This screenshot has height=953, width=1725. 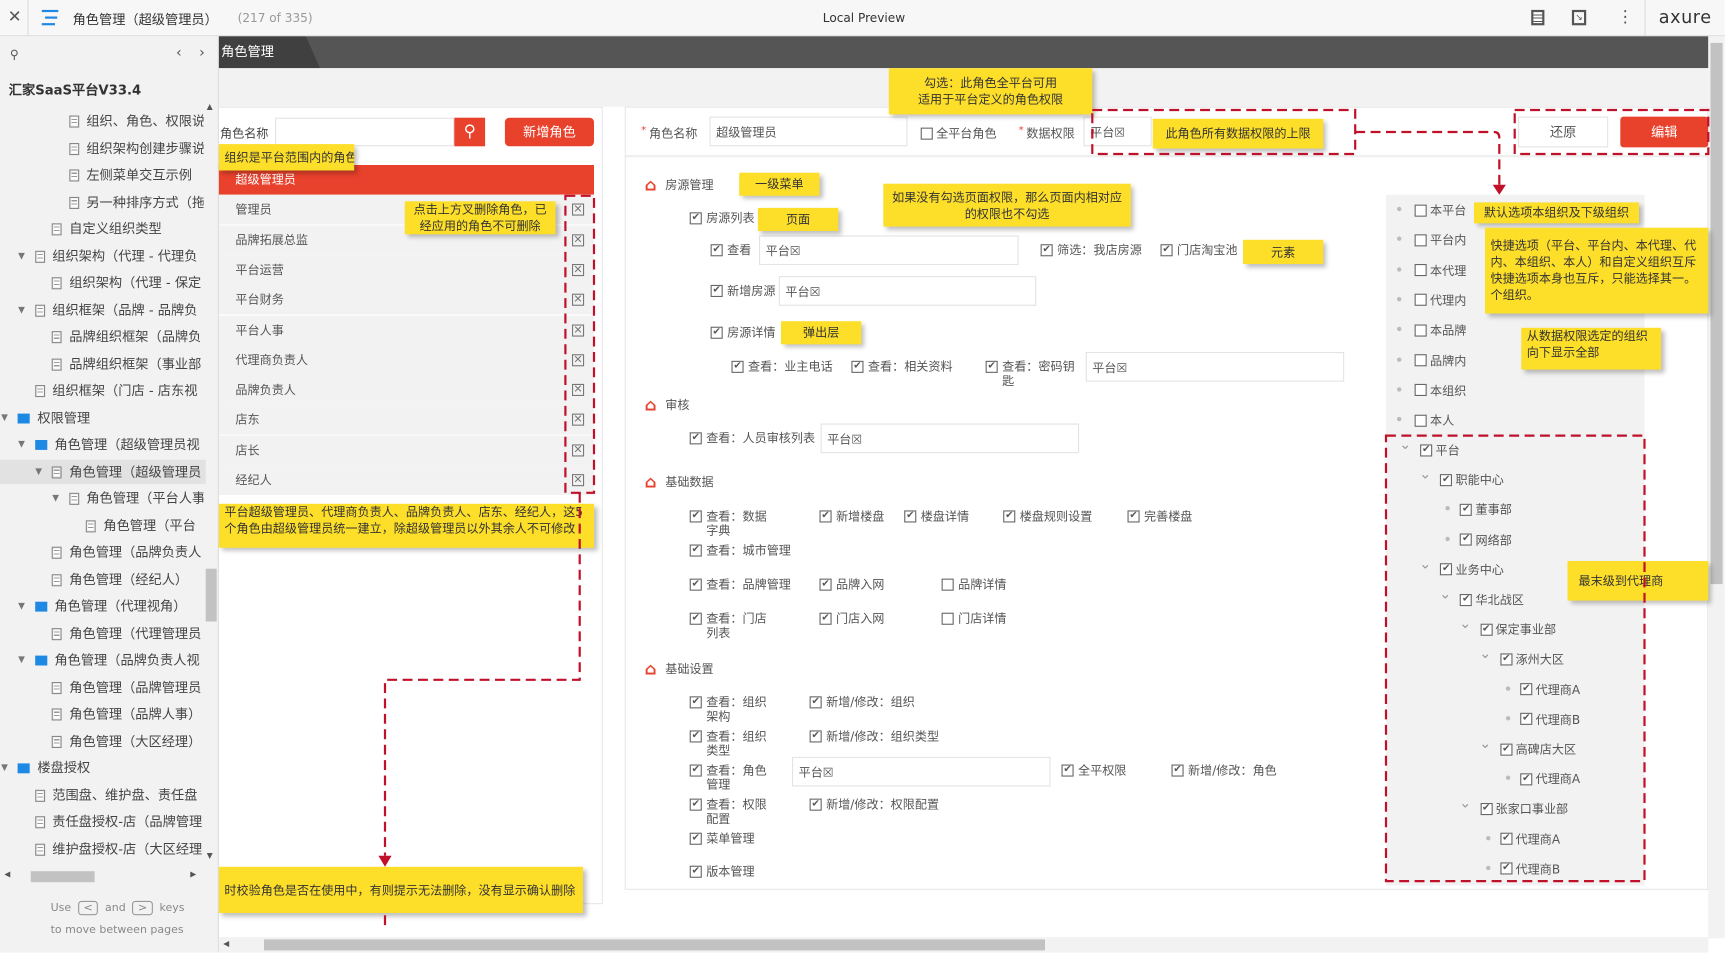 What do you see at coordinates (102, 741) in the screenshot?
I see `sidebar-tree-item: 角色管理（大区经理）` at bounding box center [102, 741].